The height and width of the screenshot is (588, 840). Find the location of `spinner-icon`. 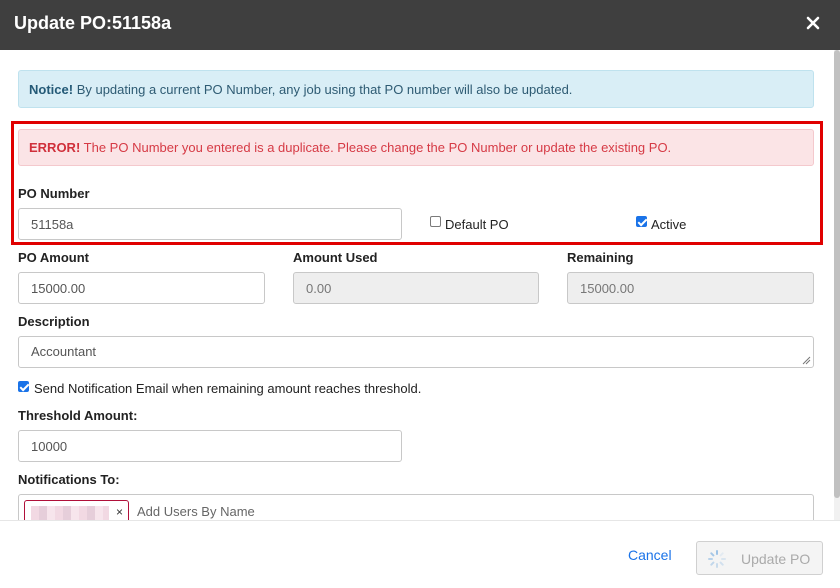

spinner-icon is located at coordinates (717, 559).